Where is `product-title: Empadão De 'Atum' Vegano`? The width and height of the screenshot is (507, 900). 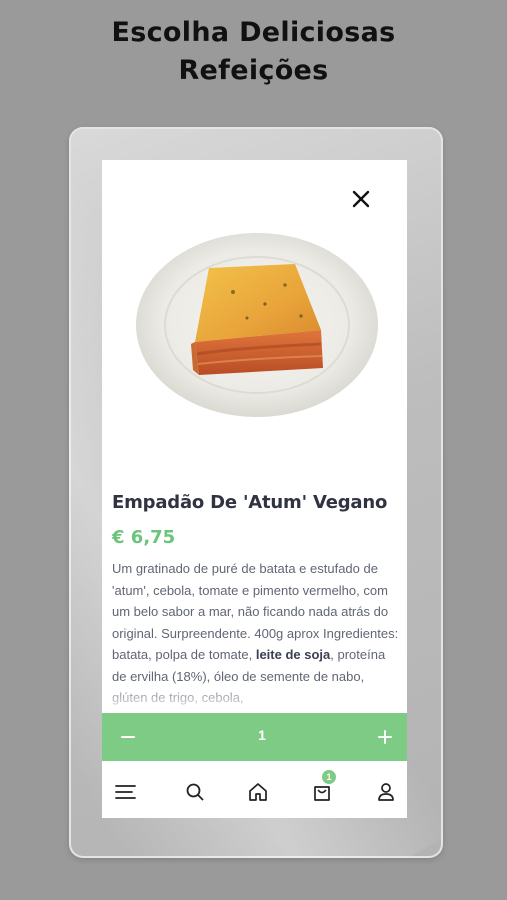 product-title: Empadão De 'Atum' Vegano is located at coordinates (250, 502).